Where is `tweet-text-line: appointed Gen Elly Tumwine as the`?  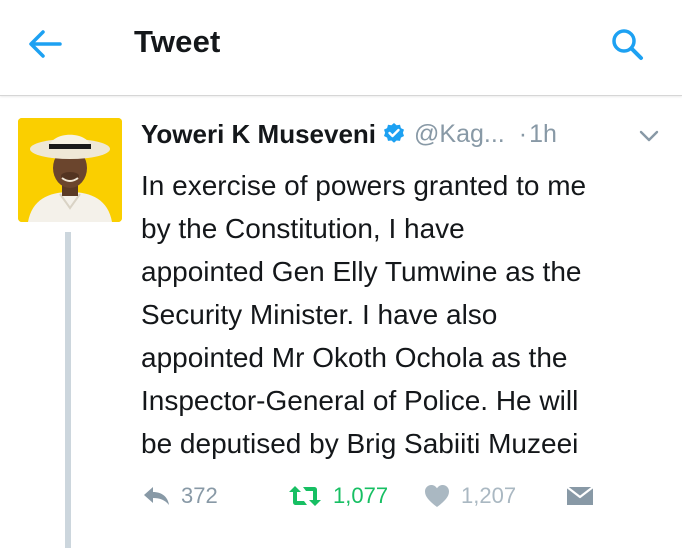
tweet-text-line: appointed Gen Elly Tumwine as the is located at coordinates (361, 271).